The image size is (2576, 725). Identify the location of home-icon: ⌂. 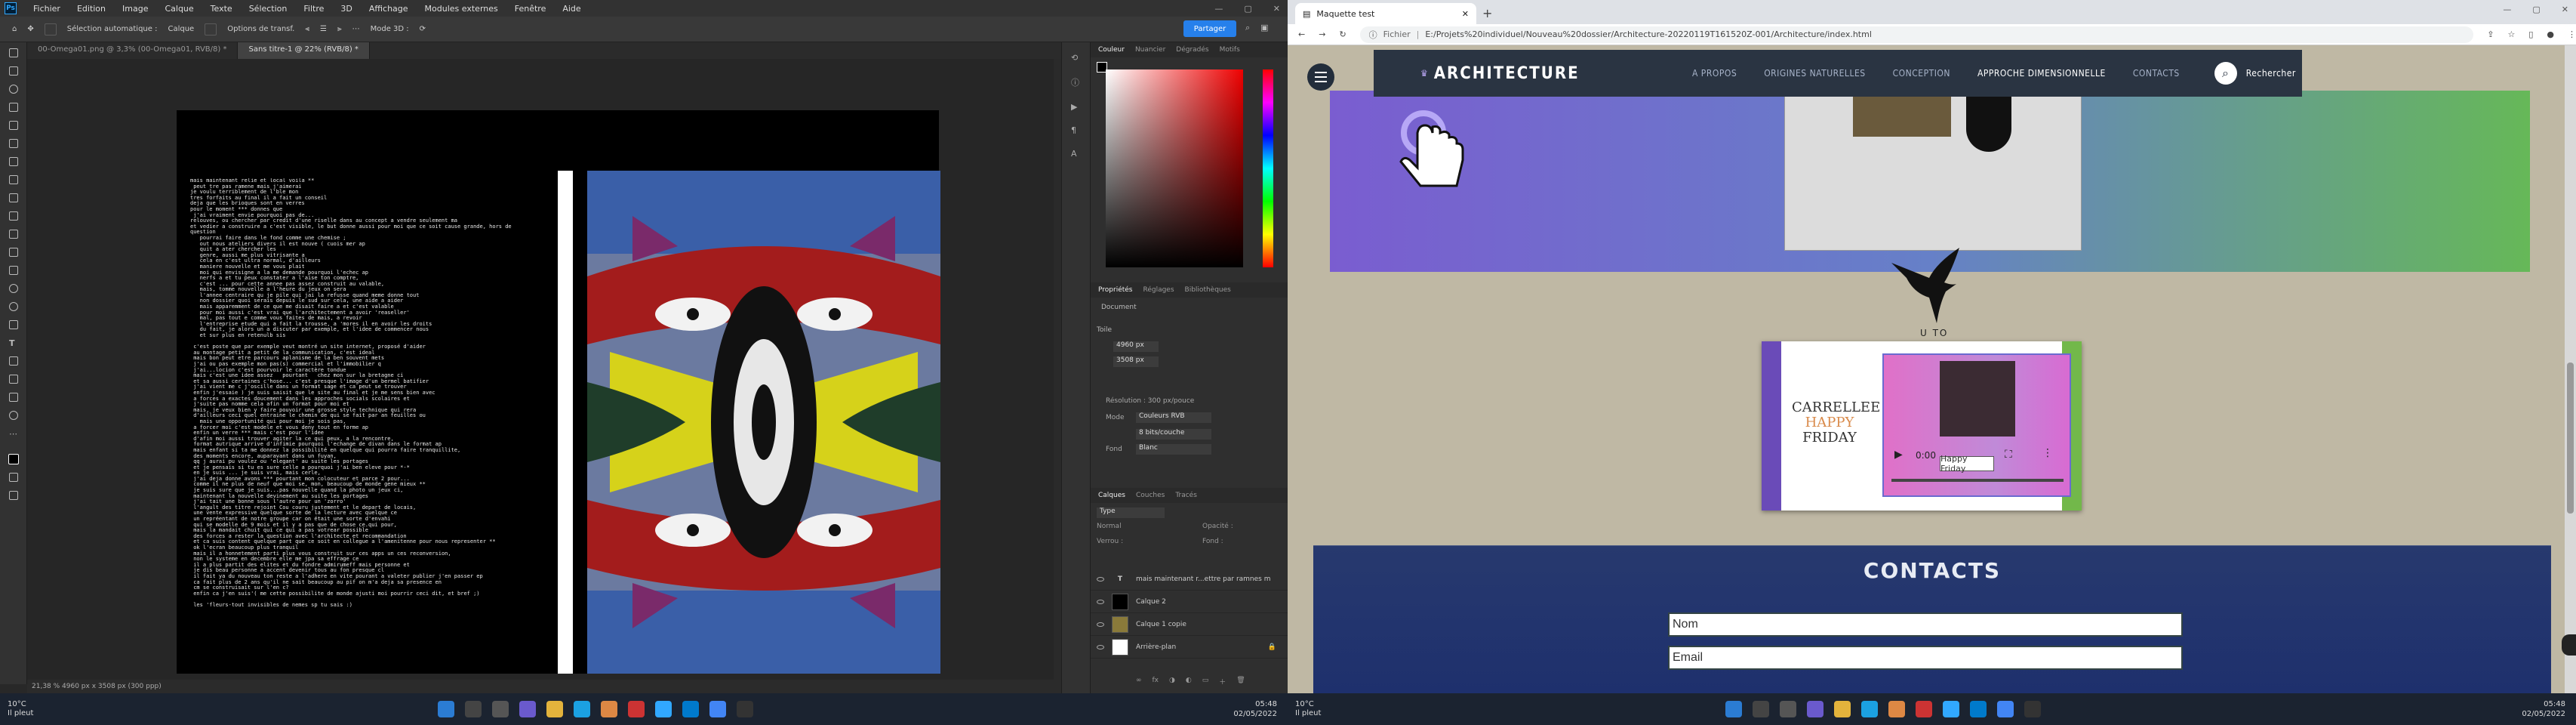
(14, 29).